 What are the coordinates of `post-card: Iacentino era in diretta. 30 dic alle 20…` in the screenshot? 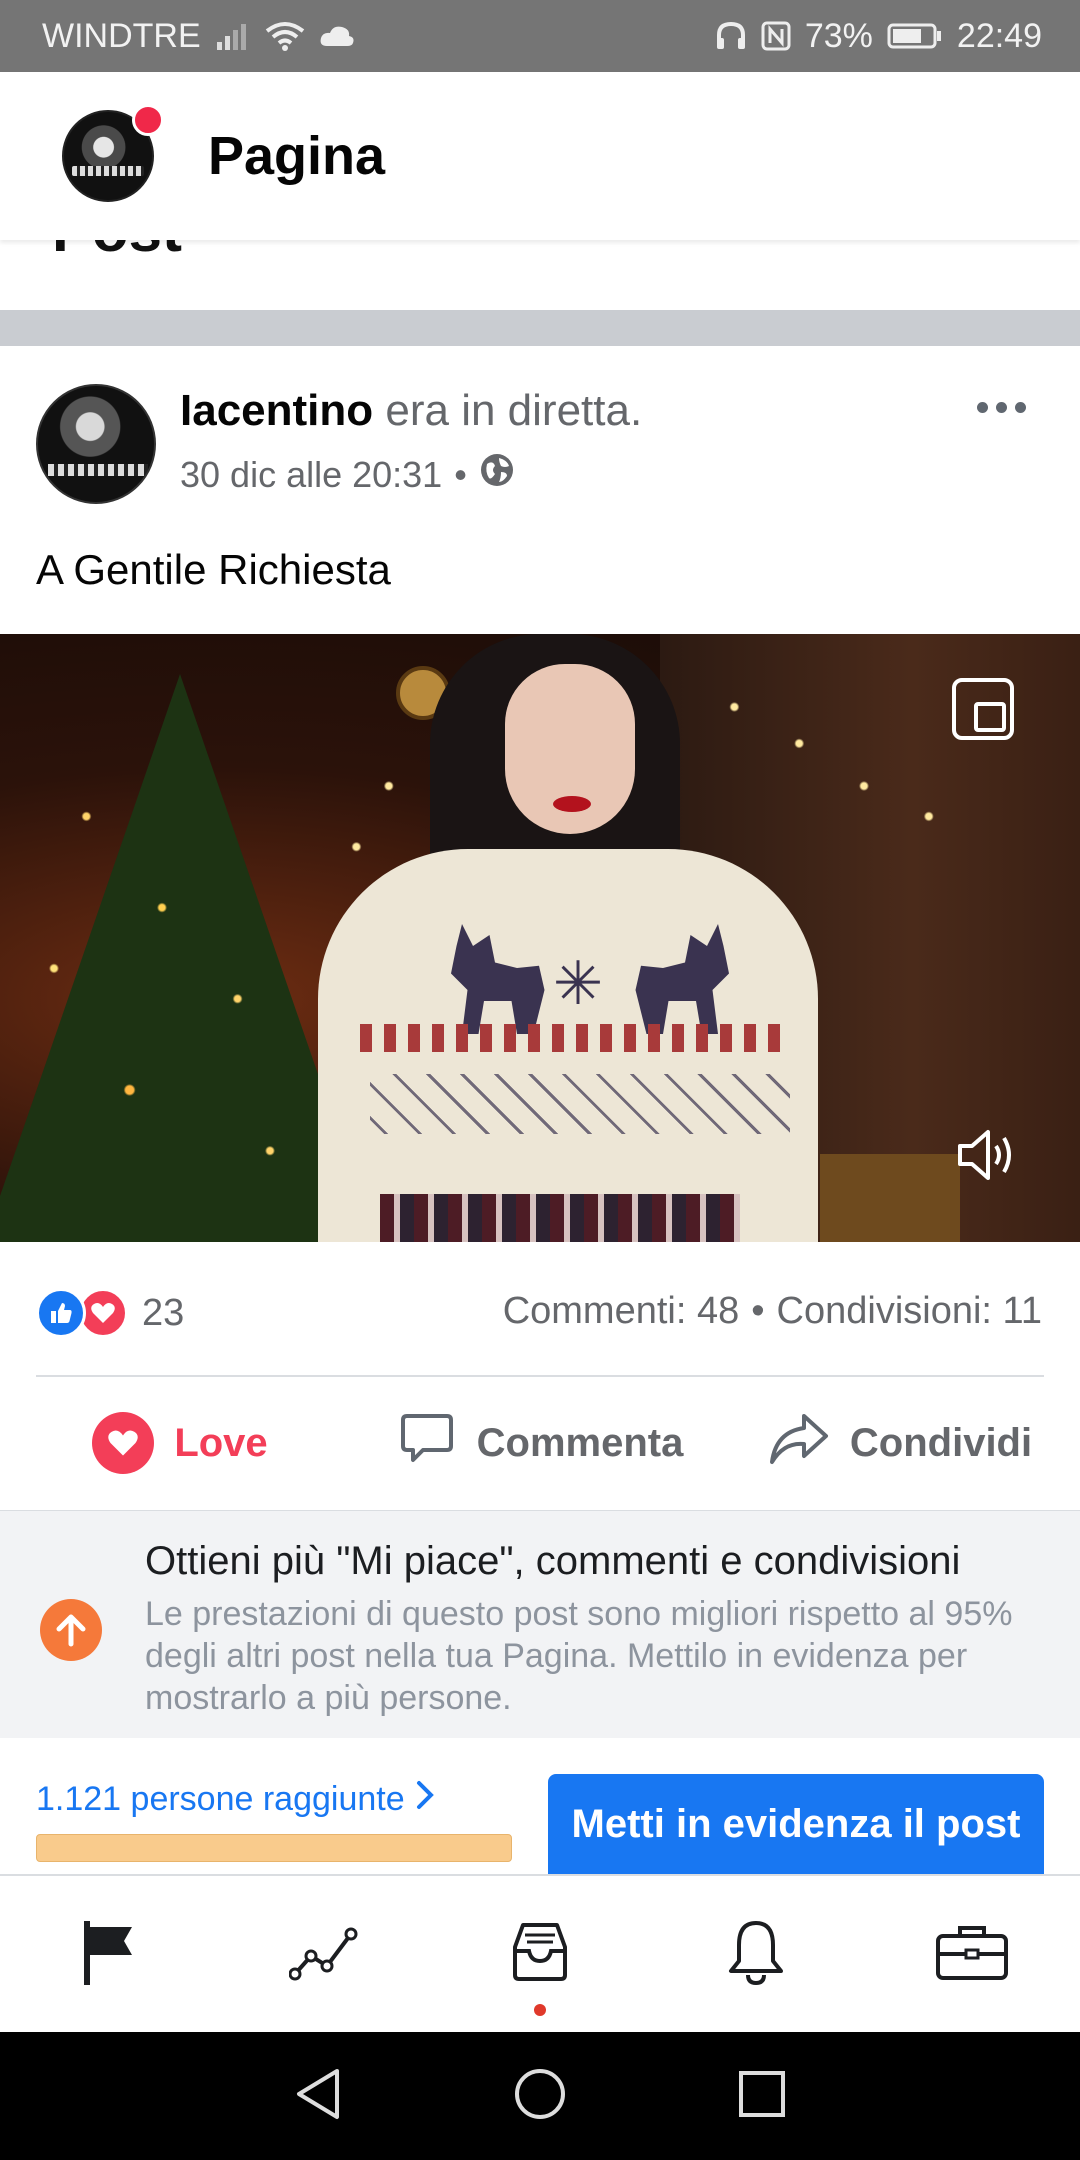 It's located at (540, 469).